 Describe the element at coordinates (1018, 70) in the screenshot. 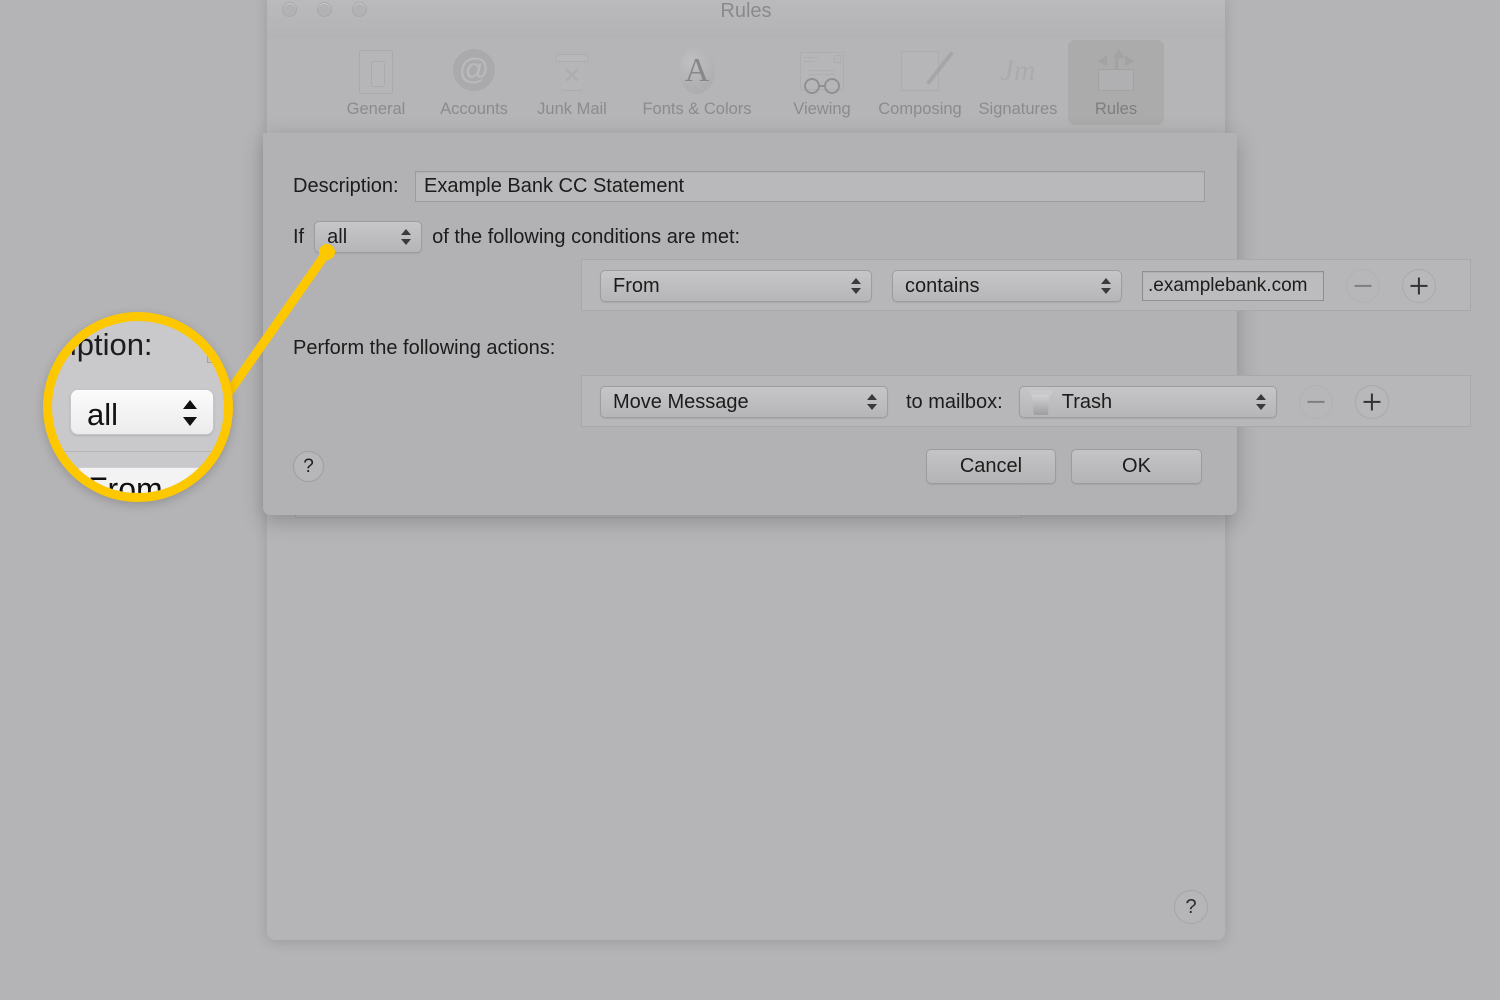

I see `signature-icon: Jm` at that location.